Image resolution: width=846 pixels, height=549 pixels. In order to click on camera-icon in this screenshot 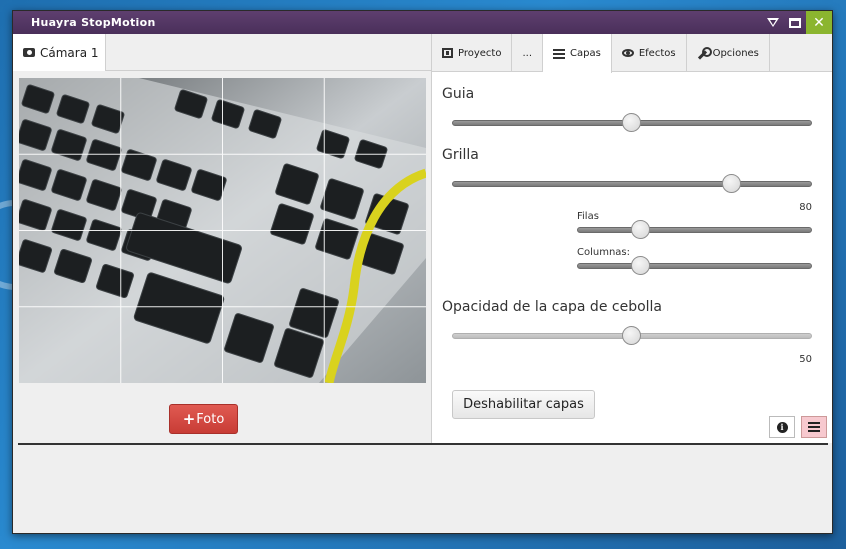, I will do `click(29, 52)`.